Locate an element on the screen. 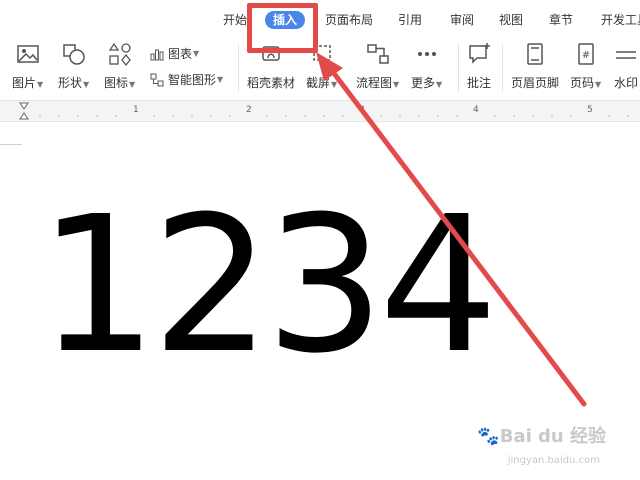 This screenshot has width=640, height=480. chart-button: 图表 ▼ is located at coordinates (174, 53).